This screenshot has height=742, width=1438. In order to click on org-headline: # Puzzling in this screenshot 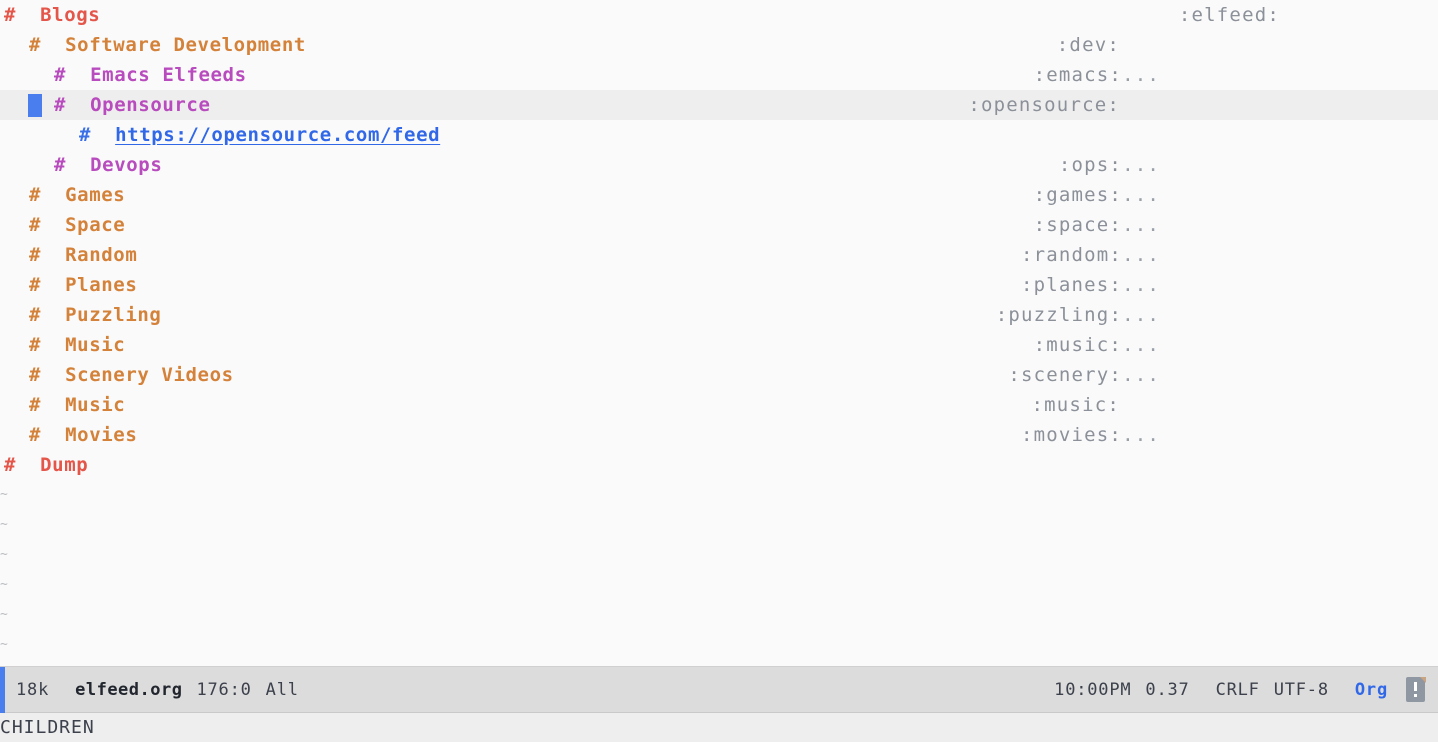, I will do `click(95, 315)`.